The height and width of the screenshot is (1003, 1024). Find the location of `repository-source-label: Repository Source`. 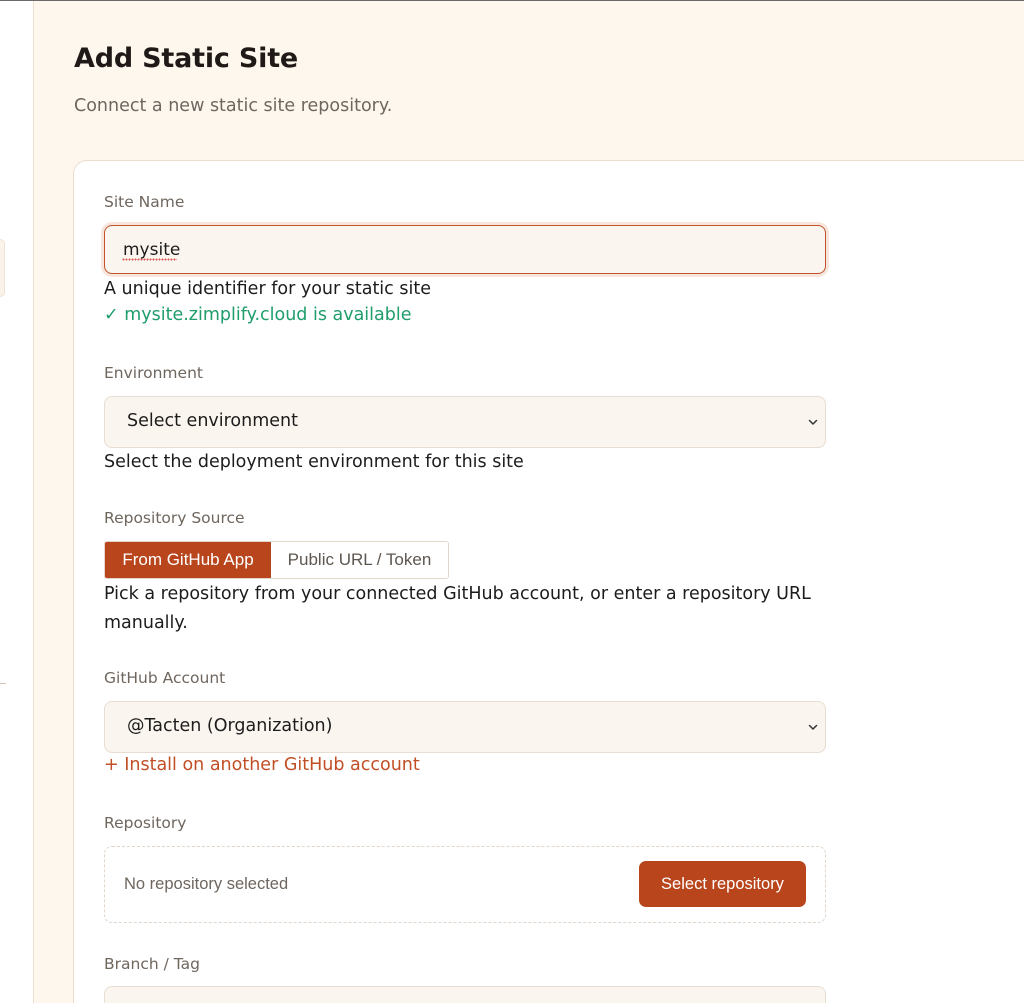

repository-source-label: Repository Source is located at coordinates (174, 518).